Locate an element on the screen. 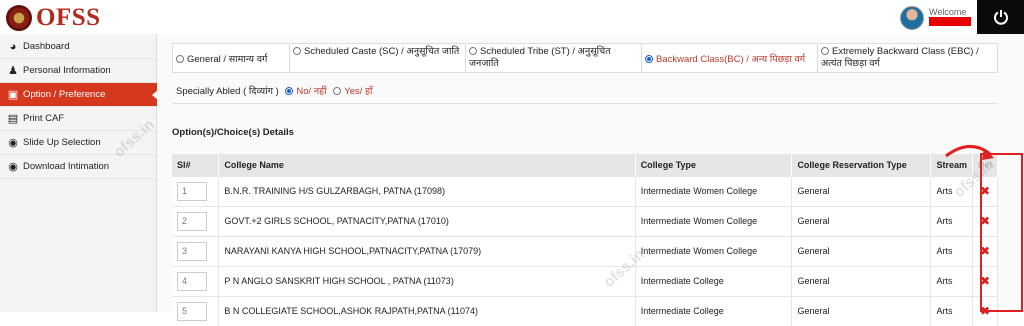 Image resolution: width=1024 pixels, height=326 pixels. logo-text: OFSS is located at coordinates (68, 17).